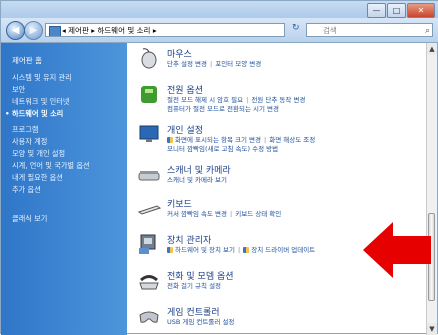 Image resolution: width=438 pixels, height=335 pixels. What do you see at coordinates (330, 30) in the screenshot?
I see `search-placeholder: 검색` at bounding box center [330, 30].